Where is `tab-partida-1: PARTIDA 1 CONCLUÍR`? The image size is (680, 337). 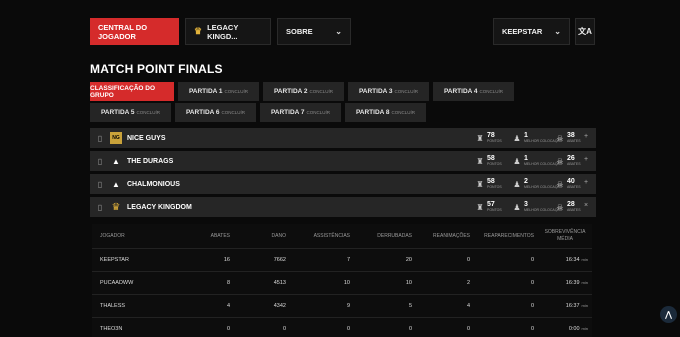 tab-partida-1: PARTIDA 1 CONCLUÍR is located at coordinates (218, 91).